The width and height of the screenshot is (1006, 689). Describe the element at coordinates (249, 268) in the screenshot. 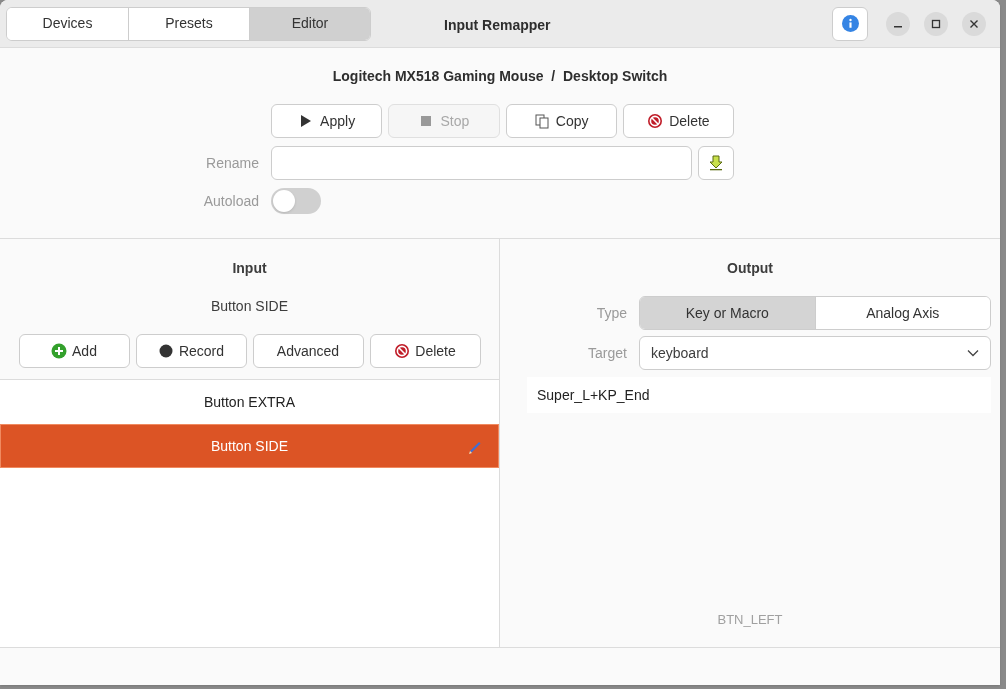

I see `input-heading: Input` at that location.